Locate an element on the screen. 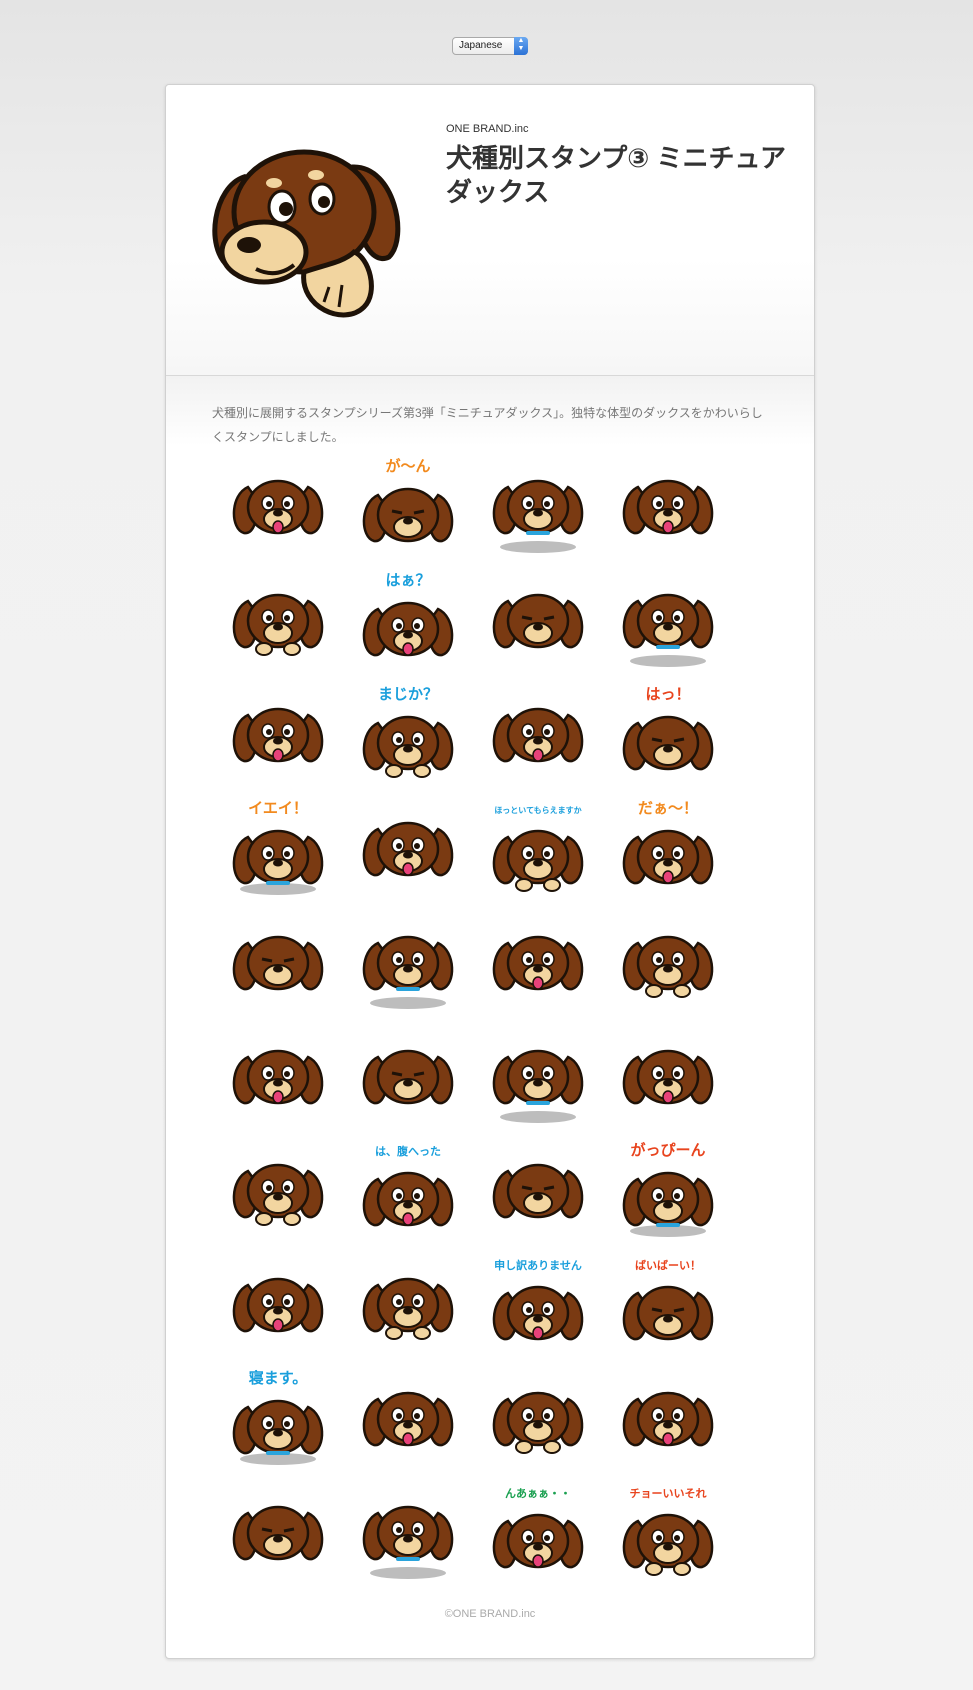 This screenshot has width=973, height=1690. sticker-32: ばいばーい！ is located at coordinates (668, 1299).